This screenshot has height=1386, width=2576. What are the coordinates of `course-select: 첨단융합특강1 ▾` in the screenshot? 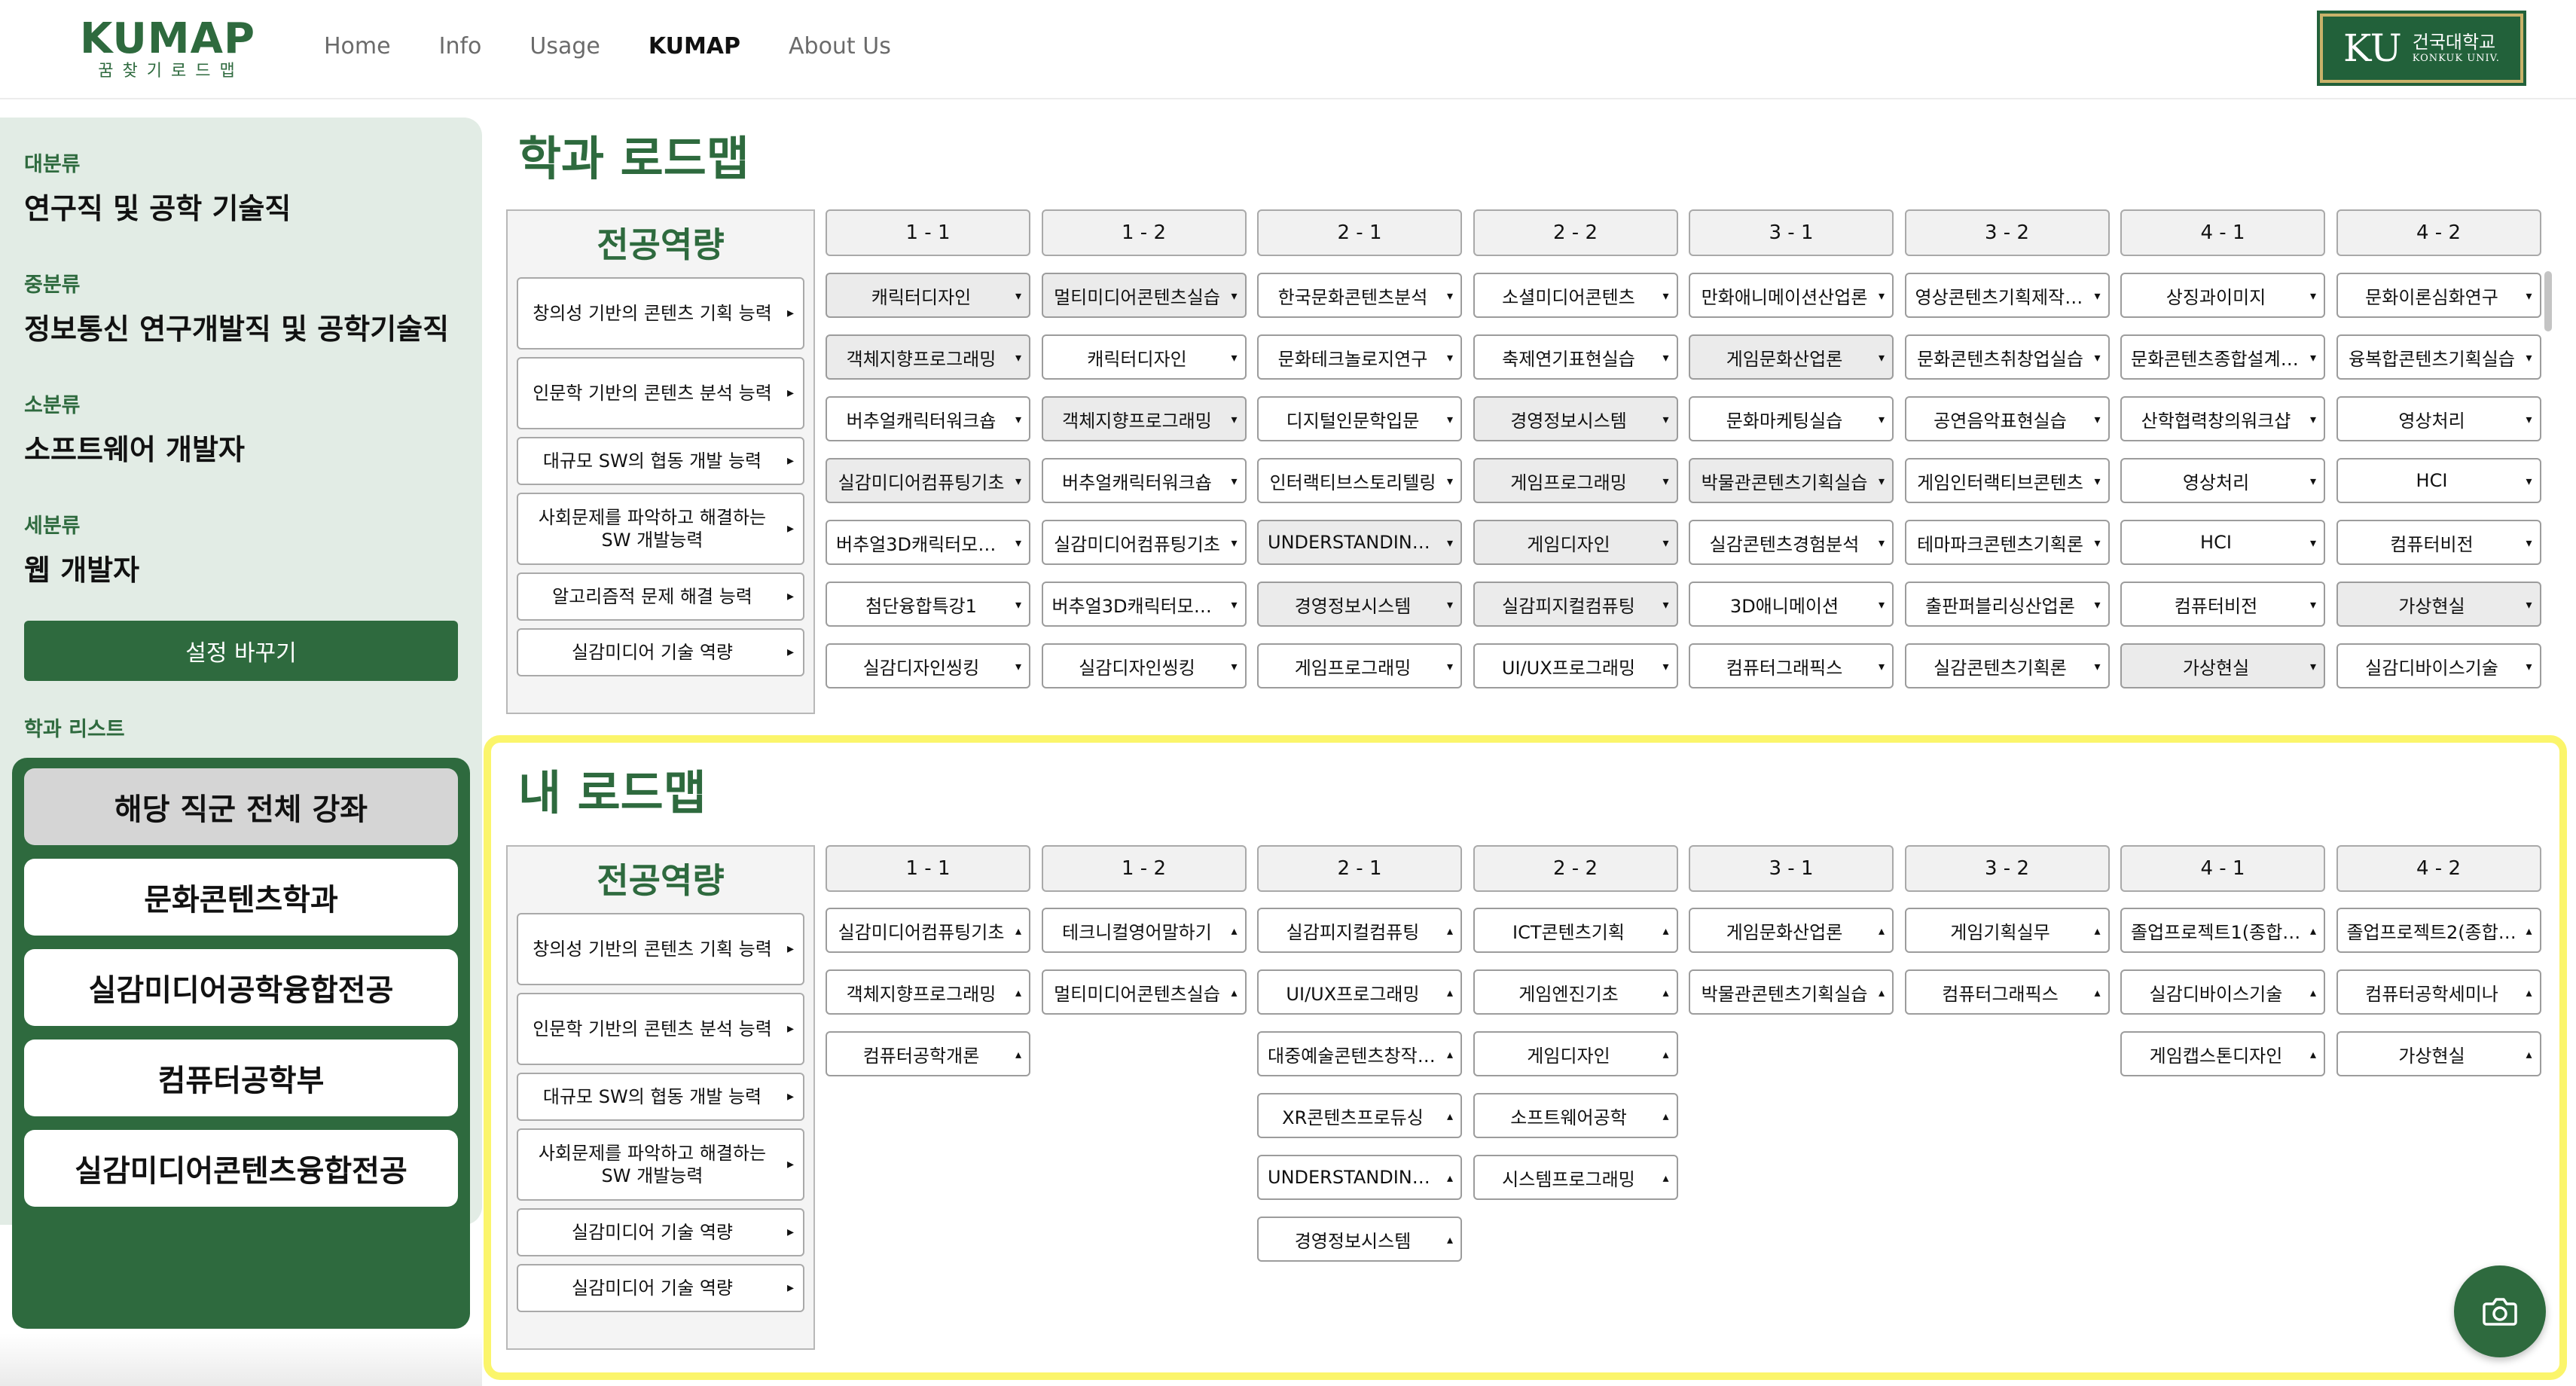 It's located at (928, 605).